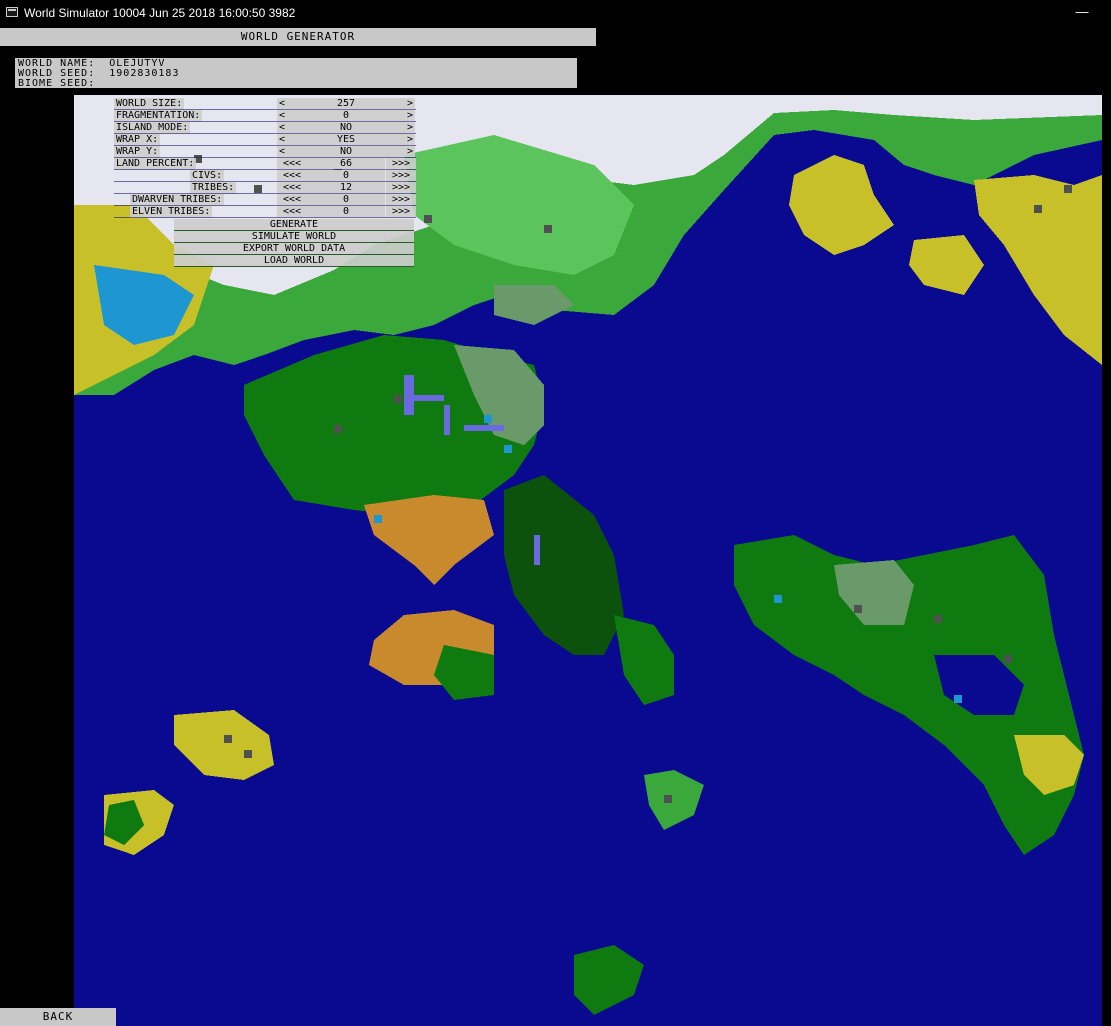 The height and width of the screenshot is (1026, 1111). What do you see at coordinates (57, 83) in the screenshot?
I see `biome-seed: BIOME SEED:` at bounding box center [57, 83].